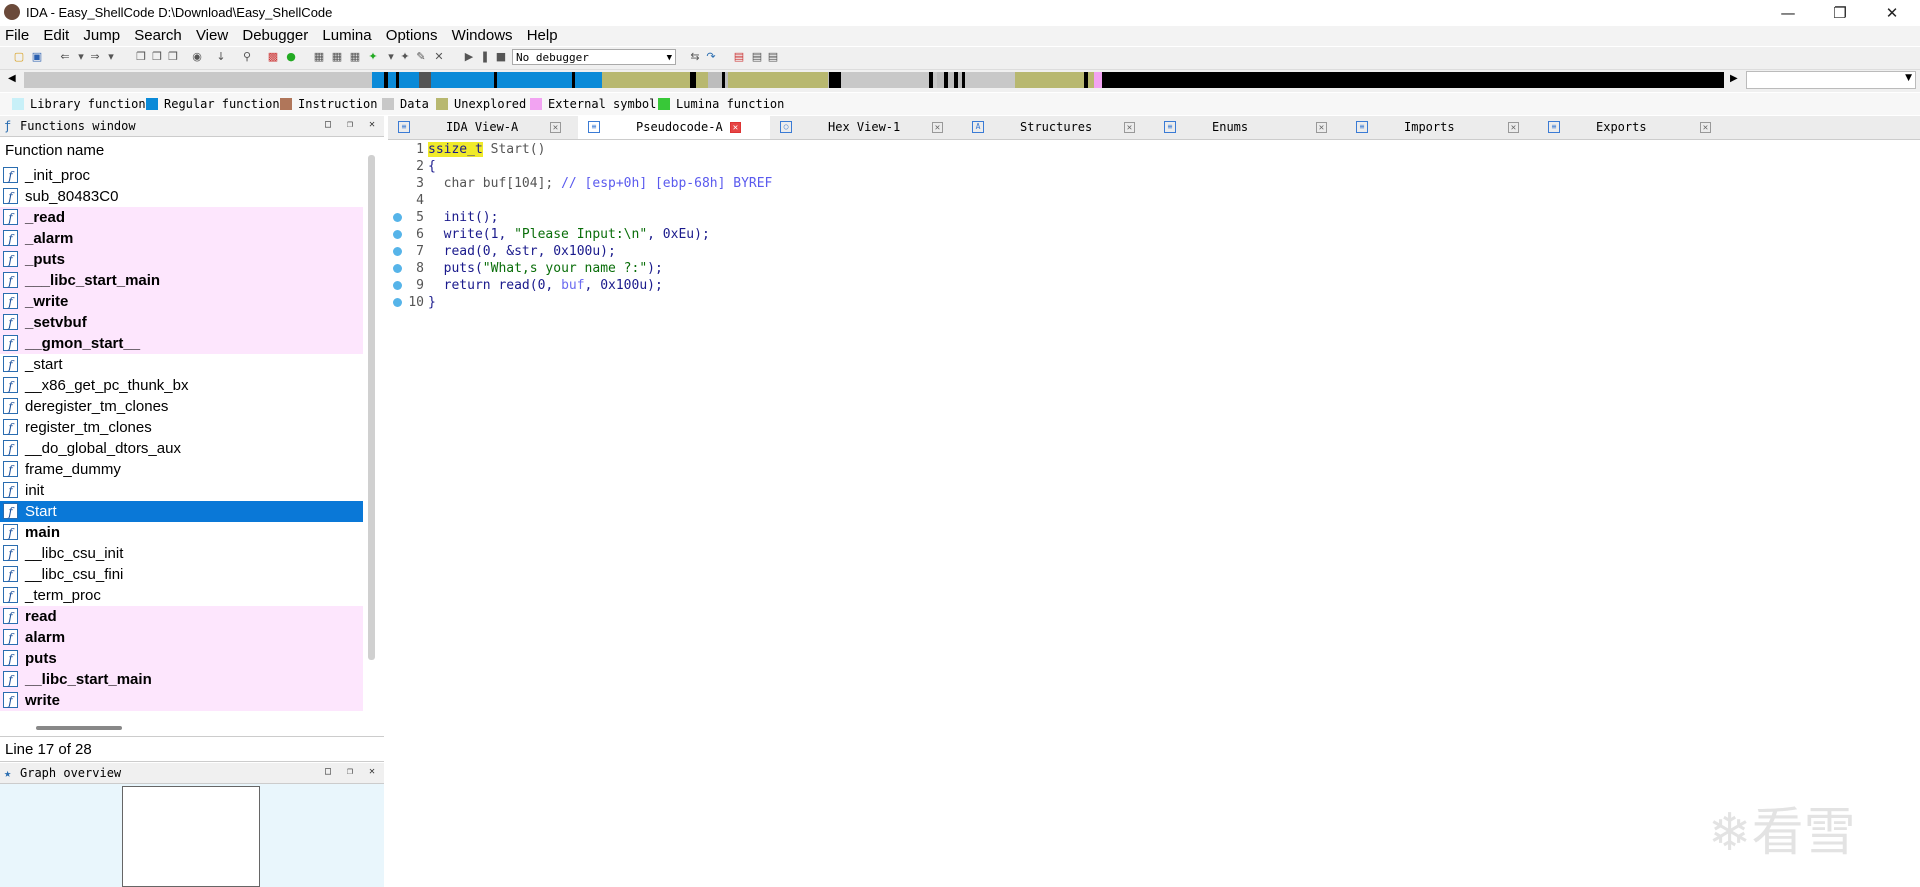 The width and height of the screenshot is (1920, 887). What do you see at coordinates (439, 57) in the screenshot?
I see `cancel-icon: ✕` at bounding box center [439, 57].